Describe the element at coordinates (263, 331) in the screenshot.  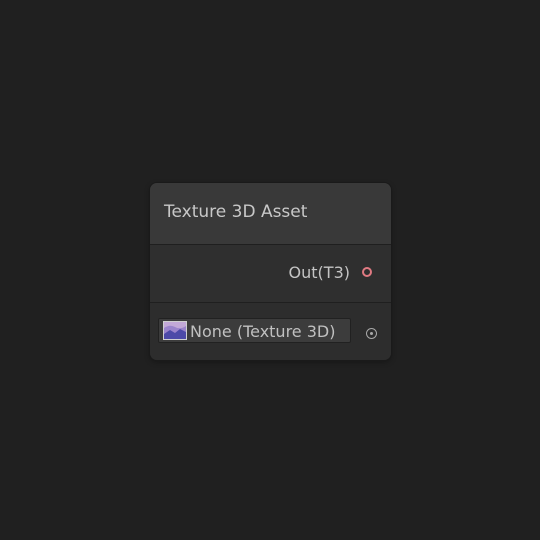
I see `object-field-value: None (Texture 3D)` at that location.